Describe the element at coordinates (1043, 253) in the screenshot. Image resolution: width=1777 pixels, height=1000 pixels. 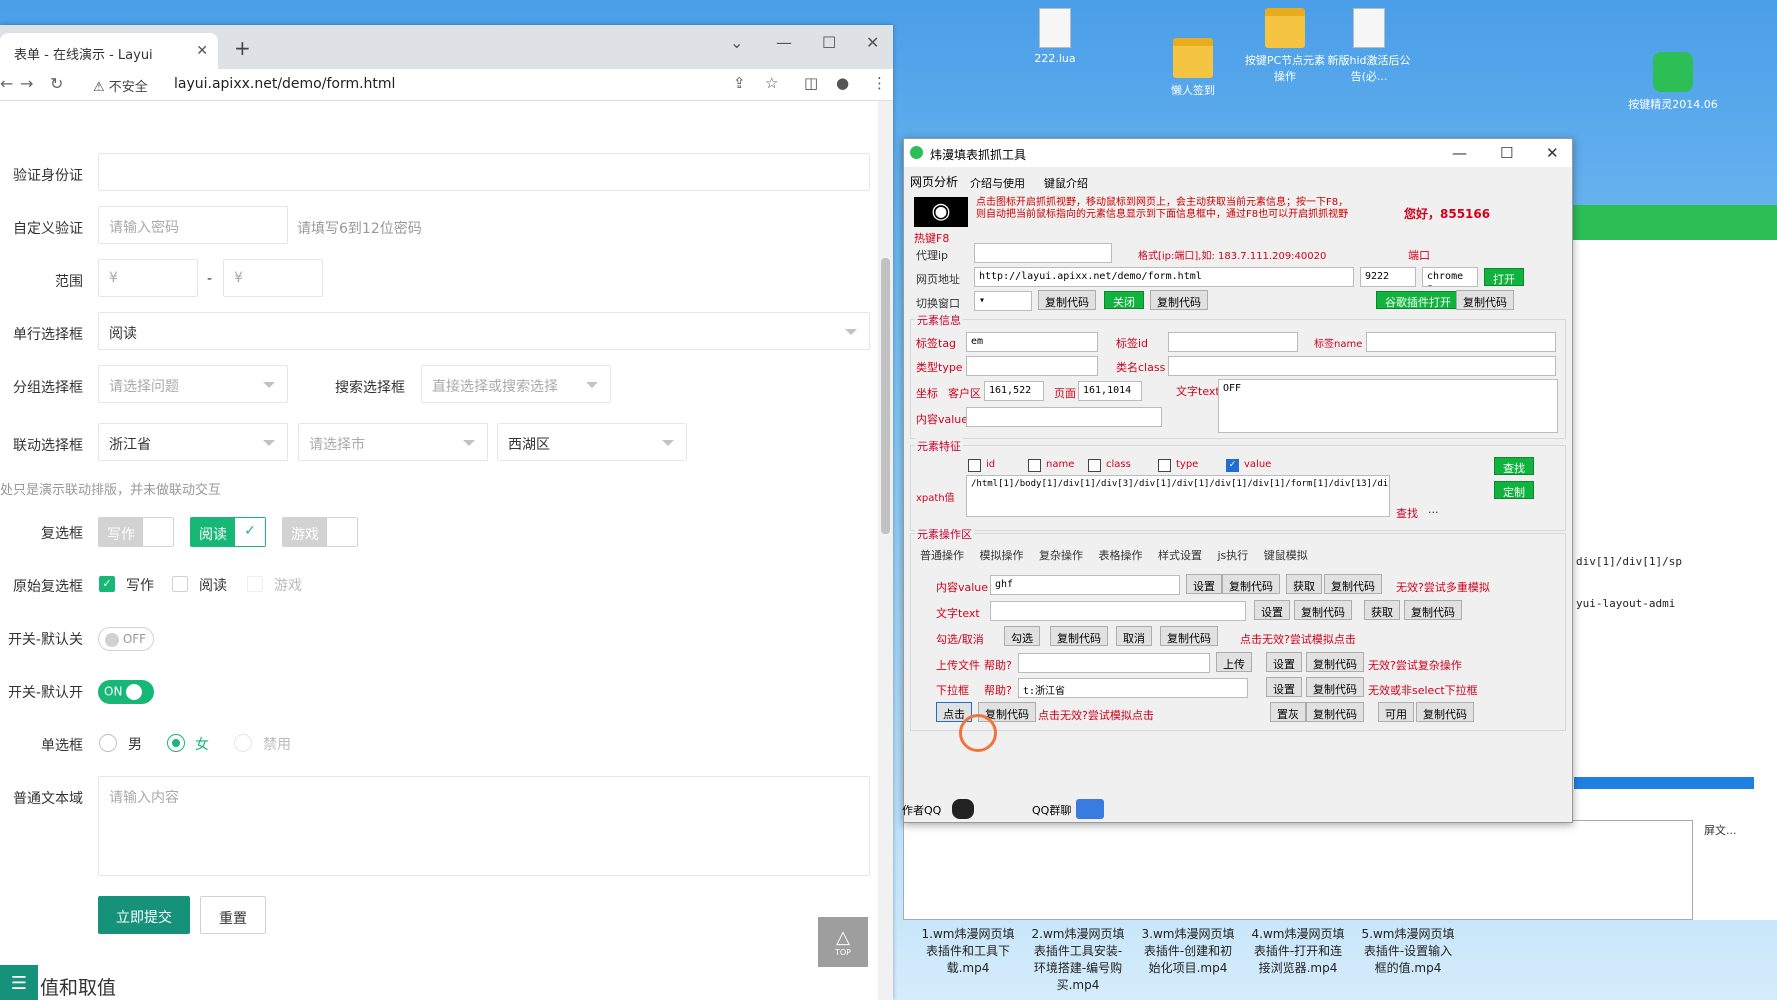
I see `proxy-input` at that location.